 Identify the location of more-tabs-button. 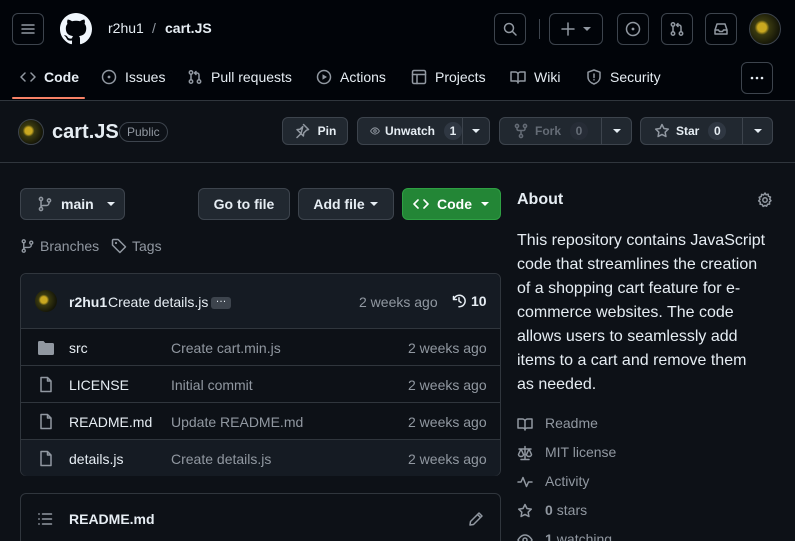
(757, 78).